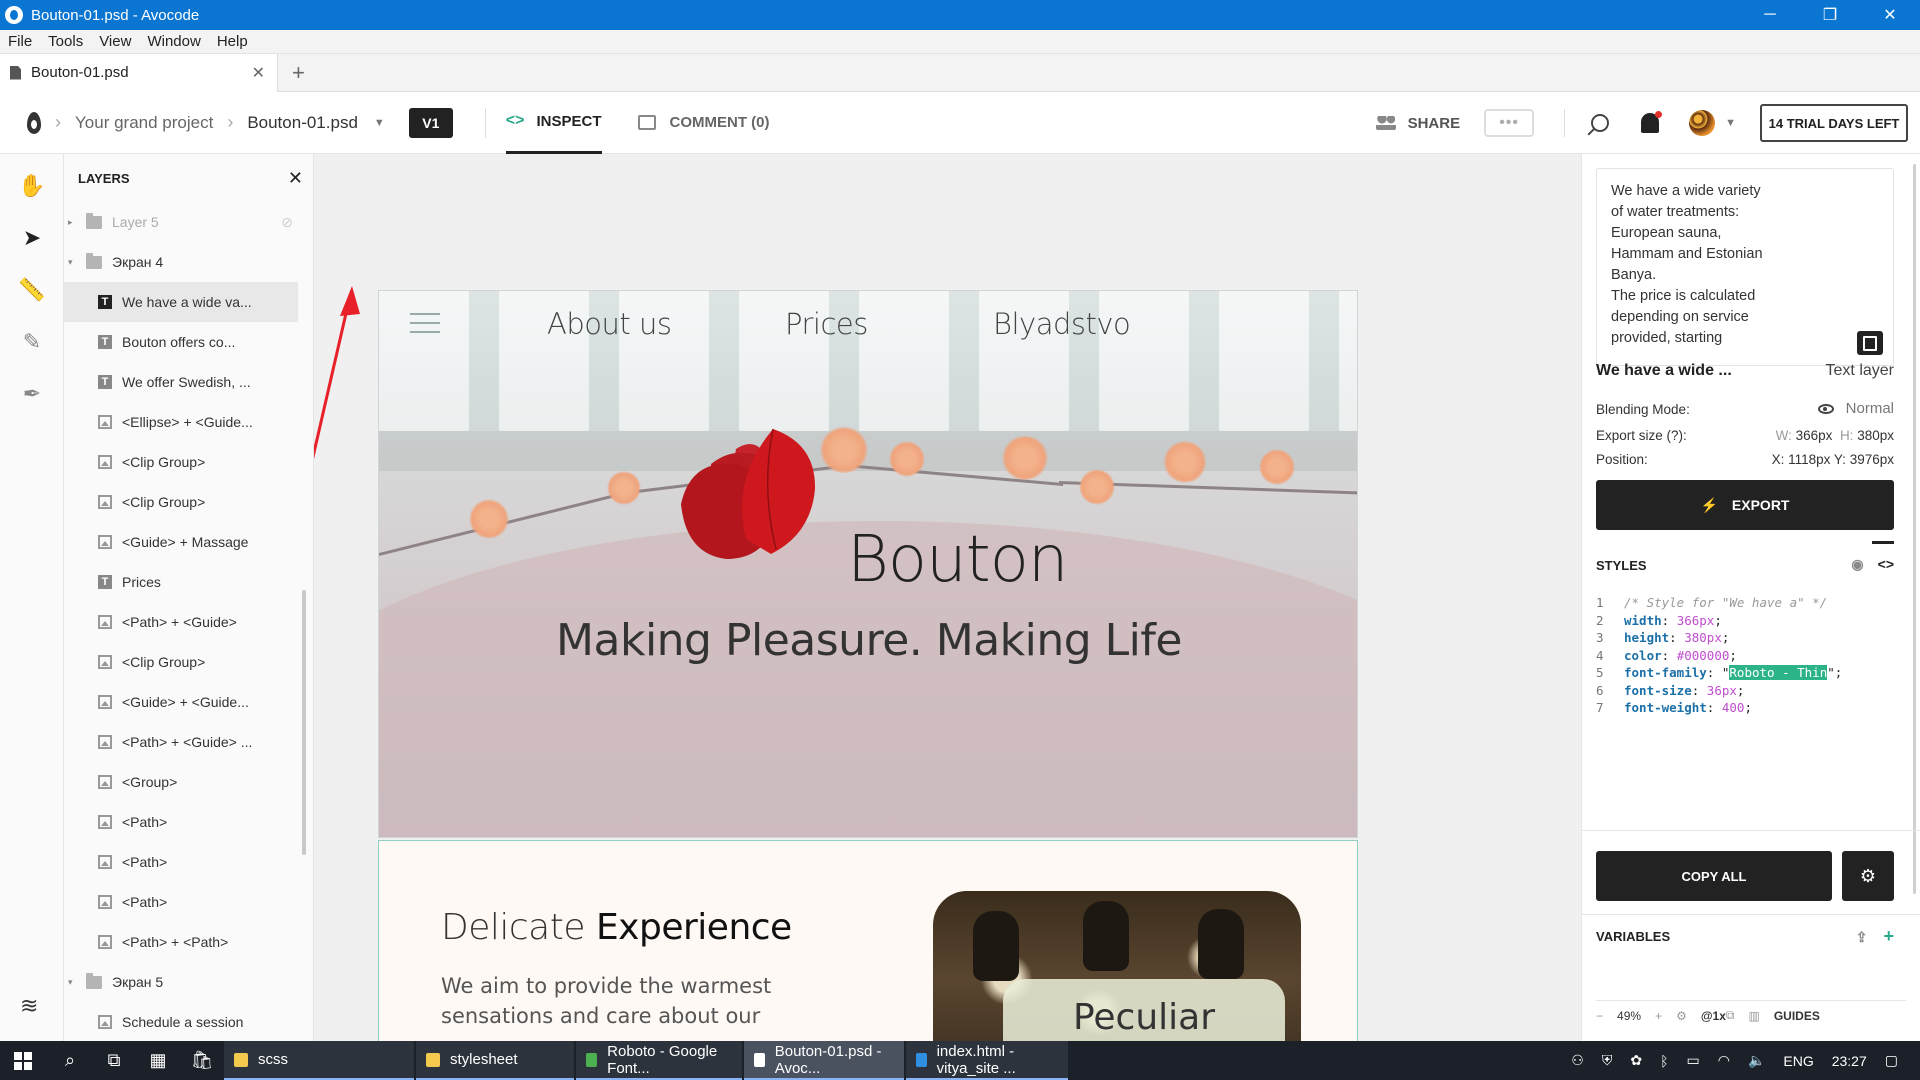  I want to click on layer-row: ▸ Layer 5 ⊘, so click(188, 222).